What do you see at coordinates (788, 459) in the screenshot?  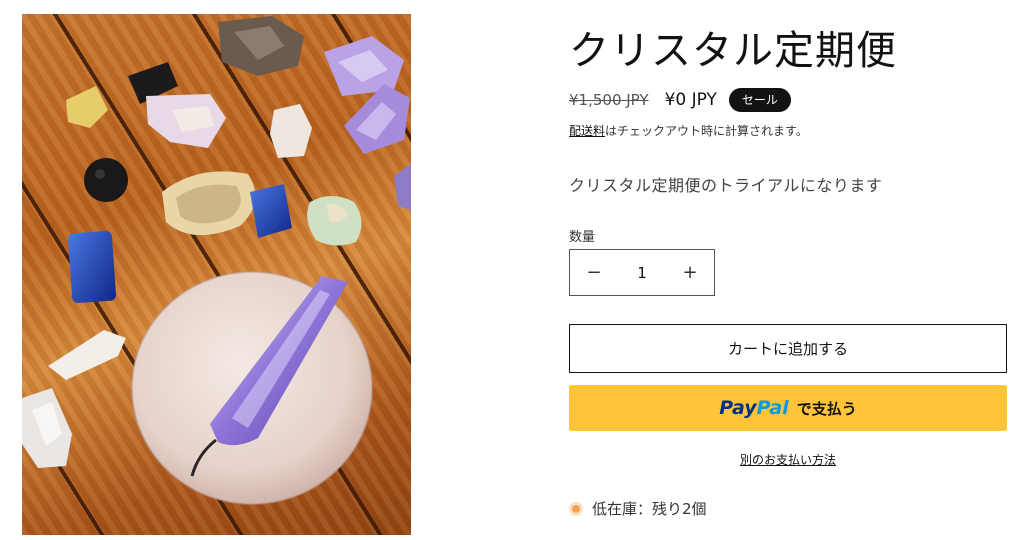 I see `more-payment-options-link: 別のお支払い方法` at bounding box center [788, 459].